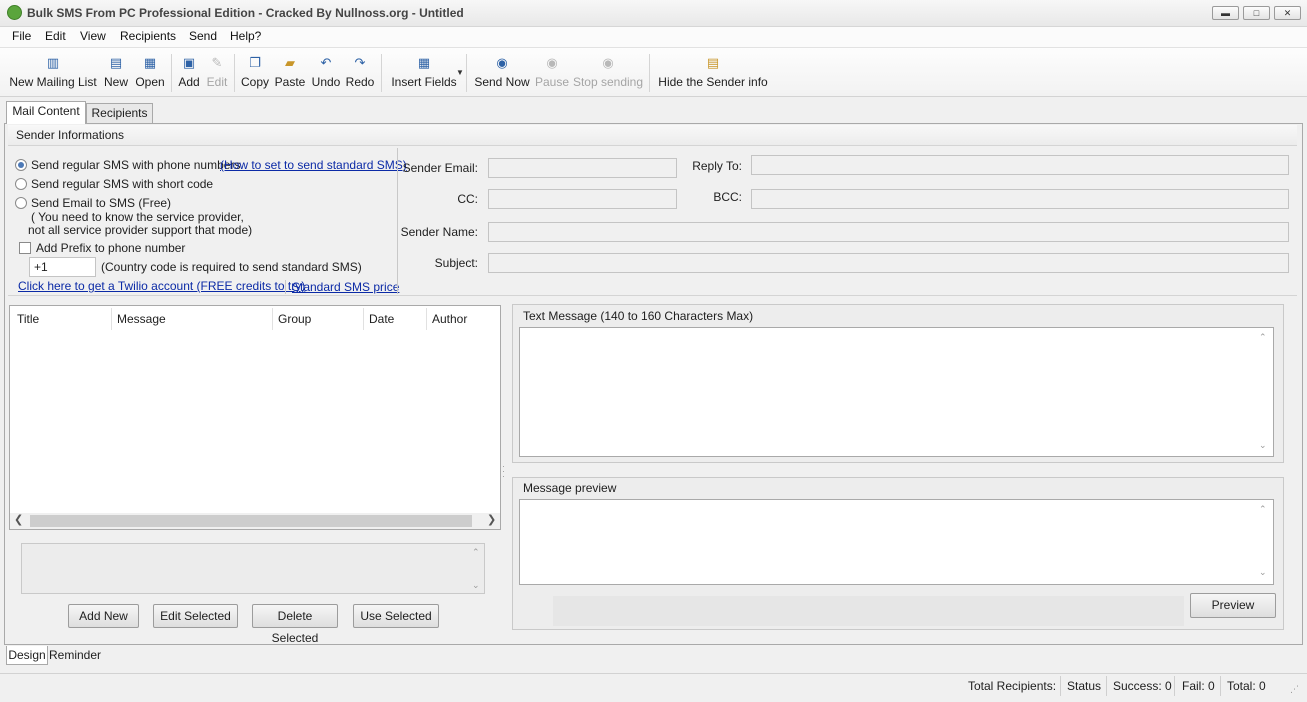 The width and height of the screenshot is (1307, 702). What do you see at coordinates (251, 521) in the screenshot?
I see `scrollbar-thumb` at bounding box center [251, 521].